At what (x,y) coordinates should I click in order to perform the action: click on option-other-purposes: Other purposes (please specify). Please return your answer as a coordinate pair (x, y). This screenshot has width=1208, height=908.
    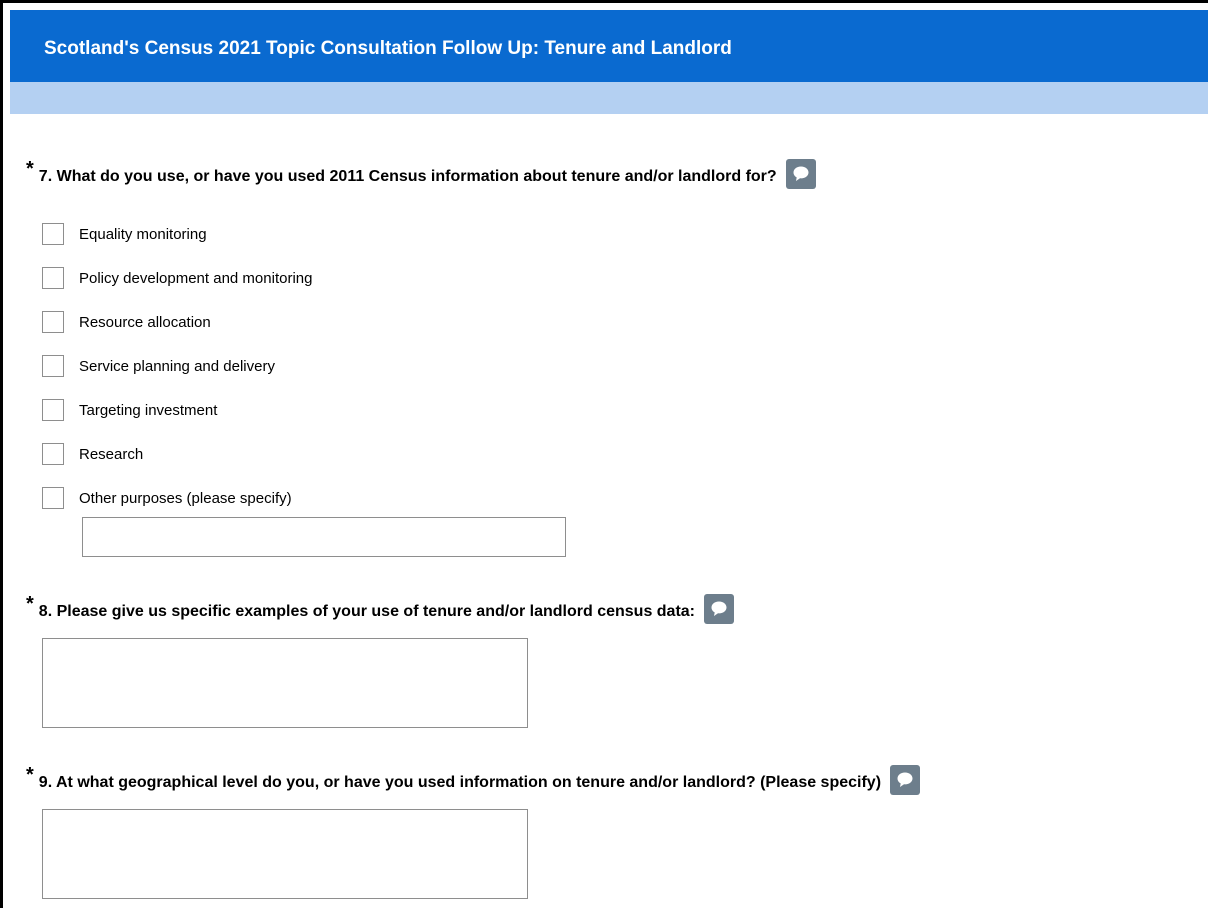
    Looking at the image, I should click on (177, 498).